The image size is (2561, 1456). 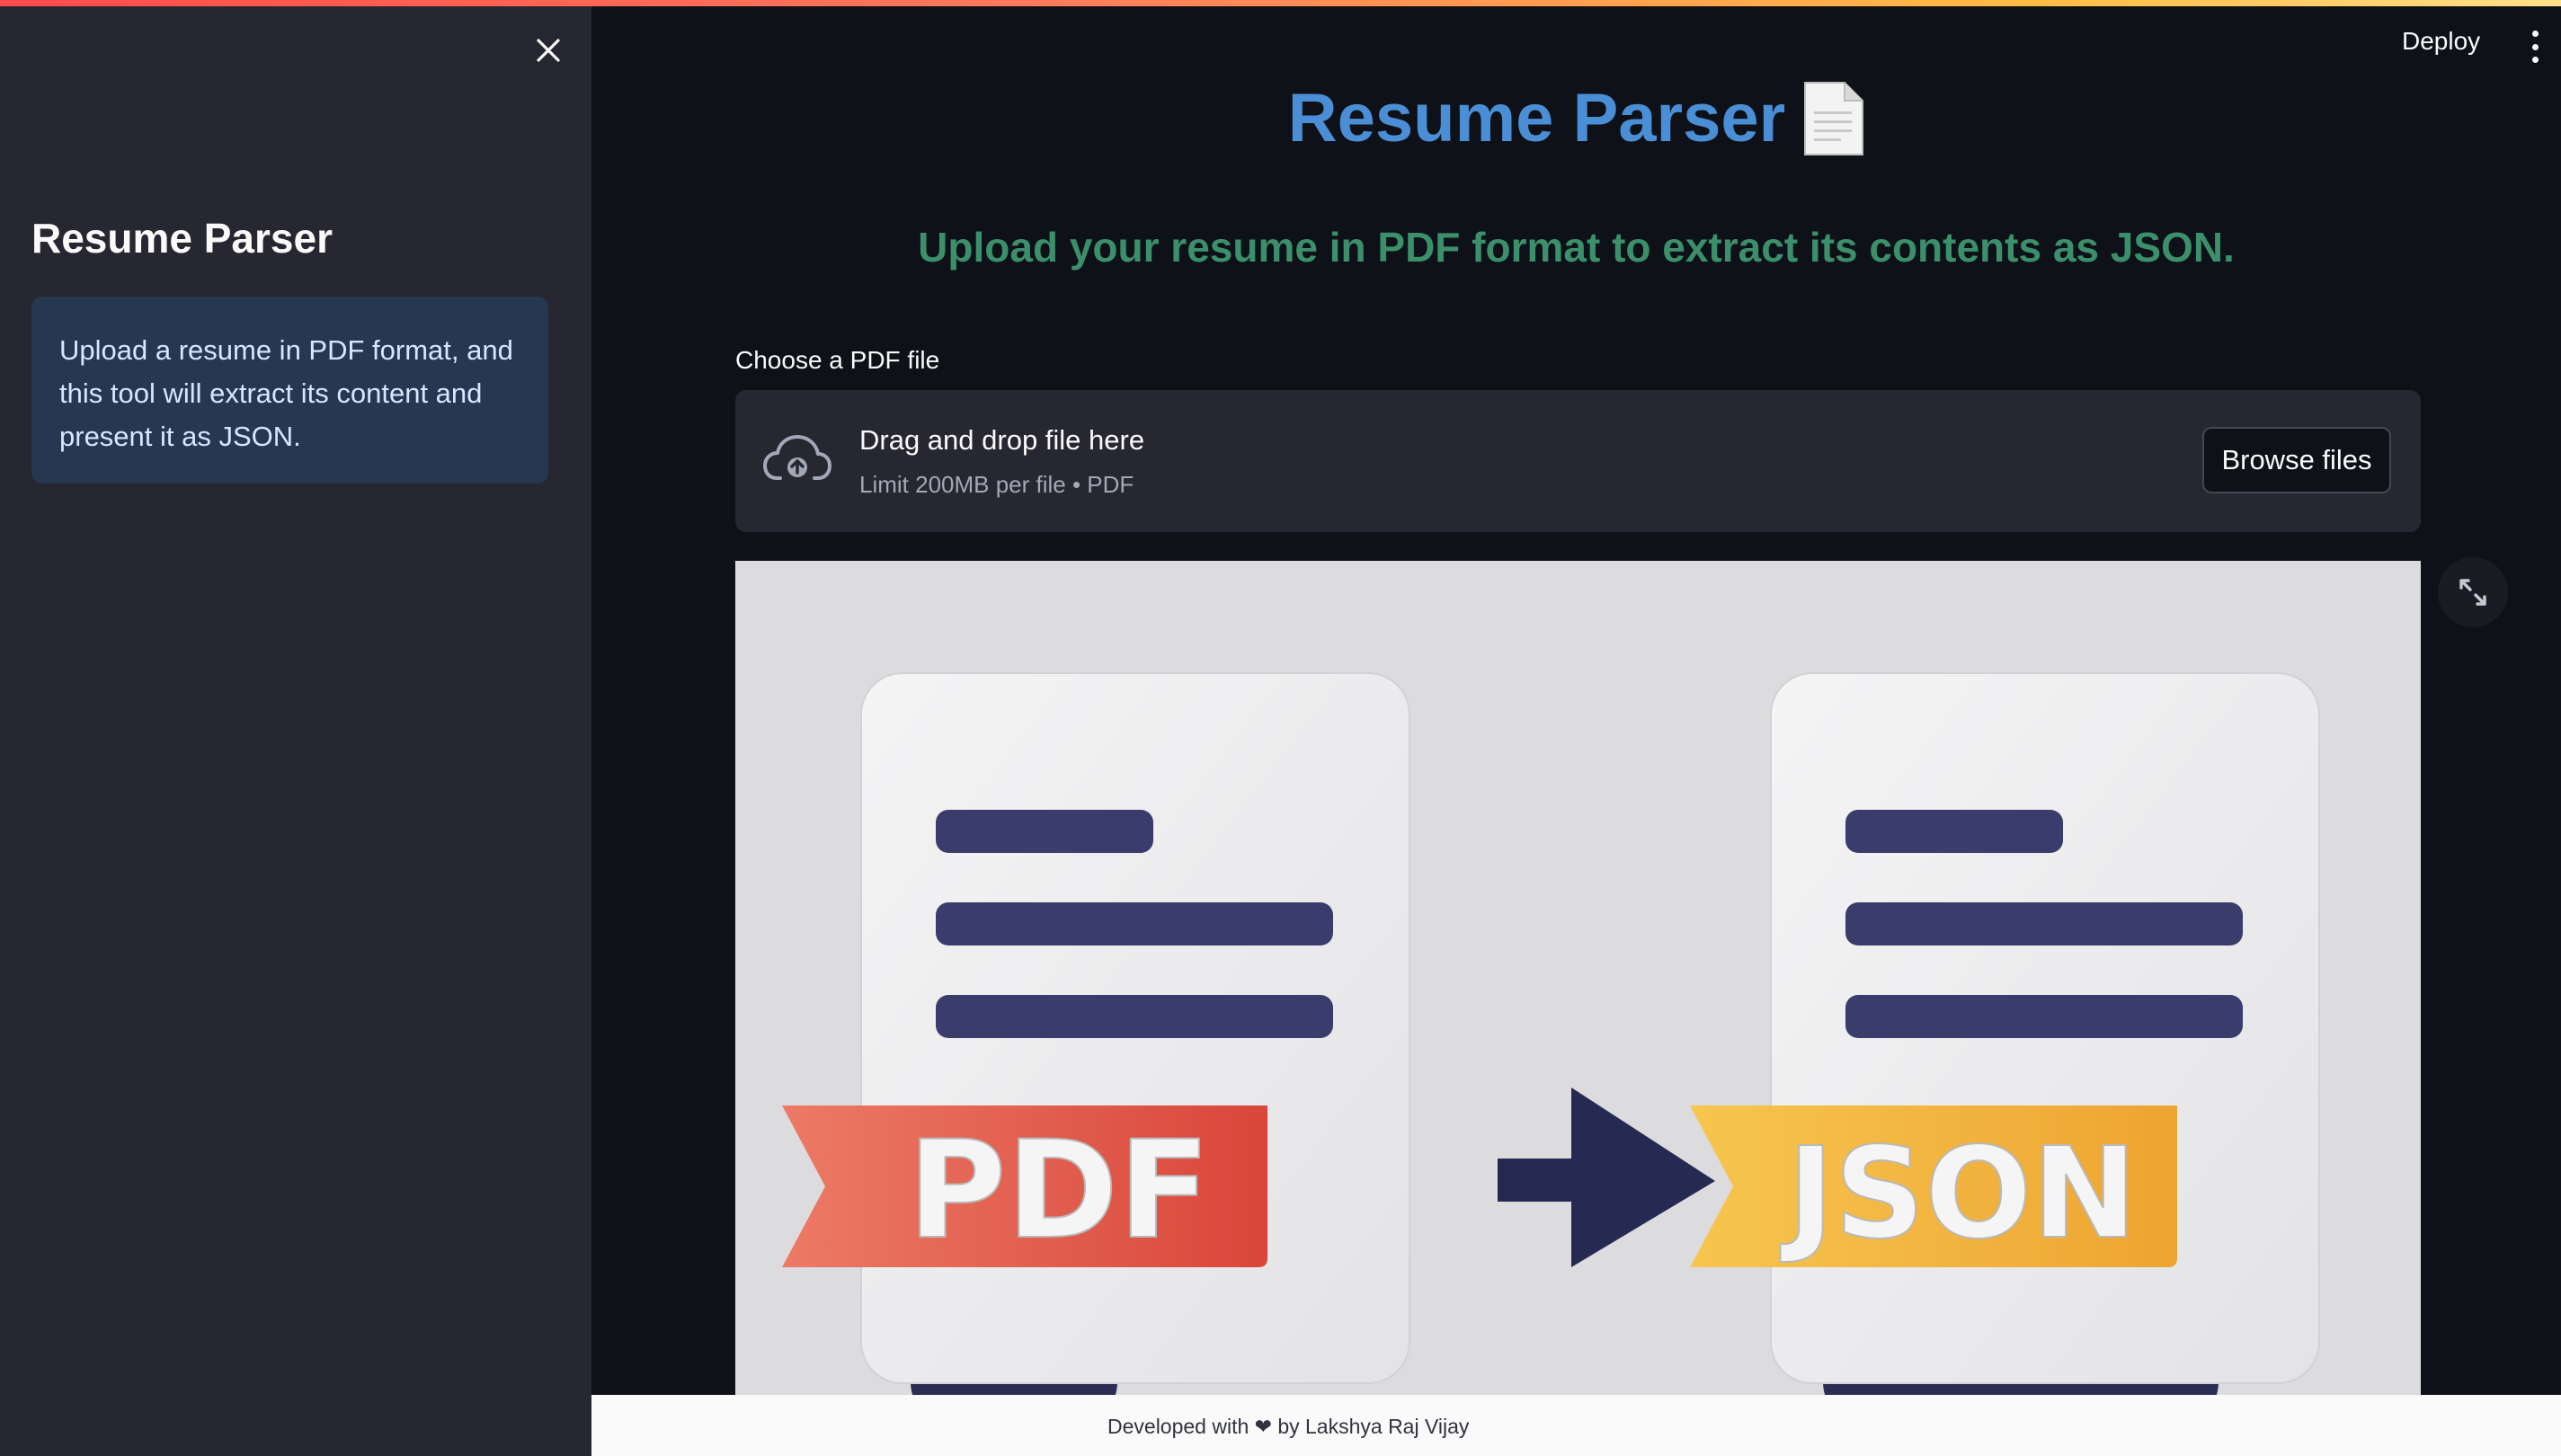 I want to click on footer-credit: Developed with ❤ by Lakshya Raj Vijay, so click(x=1288, y=1427).